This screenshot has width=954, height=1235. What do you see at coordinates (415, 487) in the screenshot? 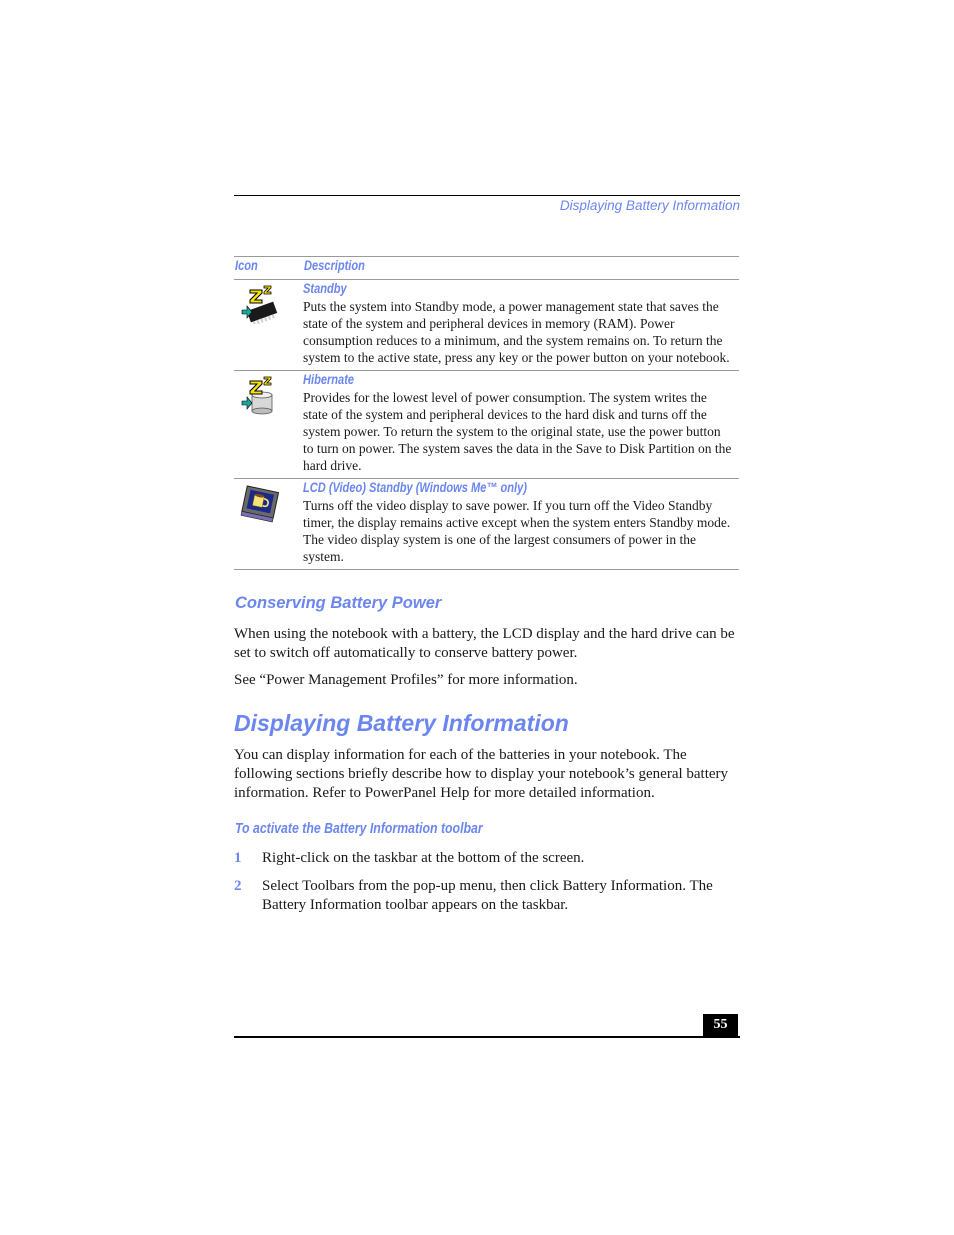
I see `row-title: LCD (Video) Standby (Windows Me™ only)` at bounding box center [415, 487].